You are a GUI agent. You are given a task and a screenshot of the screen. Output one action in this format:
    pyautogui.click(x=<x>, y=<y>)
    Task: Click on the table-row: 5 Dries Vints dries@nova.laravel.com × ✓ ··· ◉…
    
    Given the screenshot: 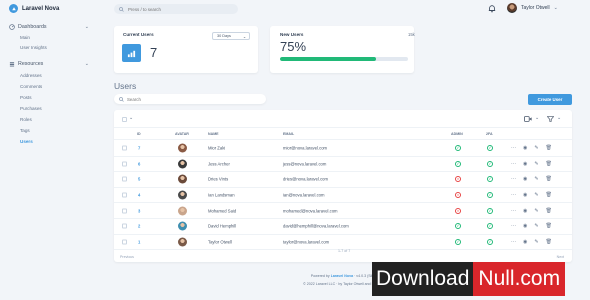 What is the action you would take?
    pyautogui.click(x=343, y=180)
    